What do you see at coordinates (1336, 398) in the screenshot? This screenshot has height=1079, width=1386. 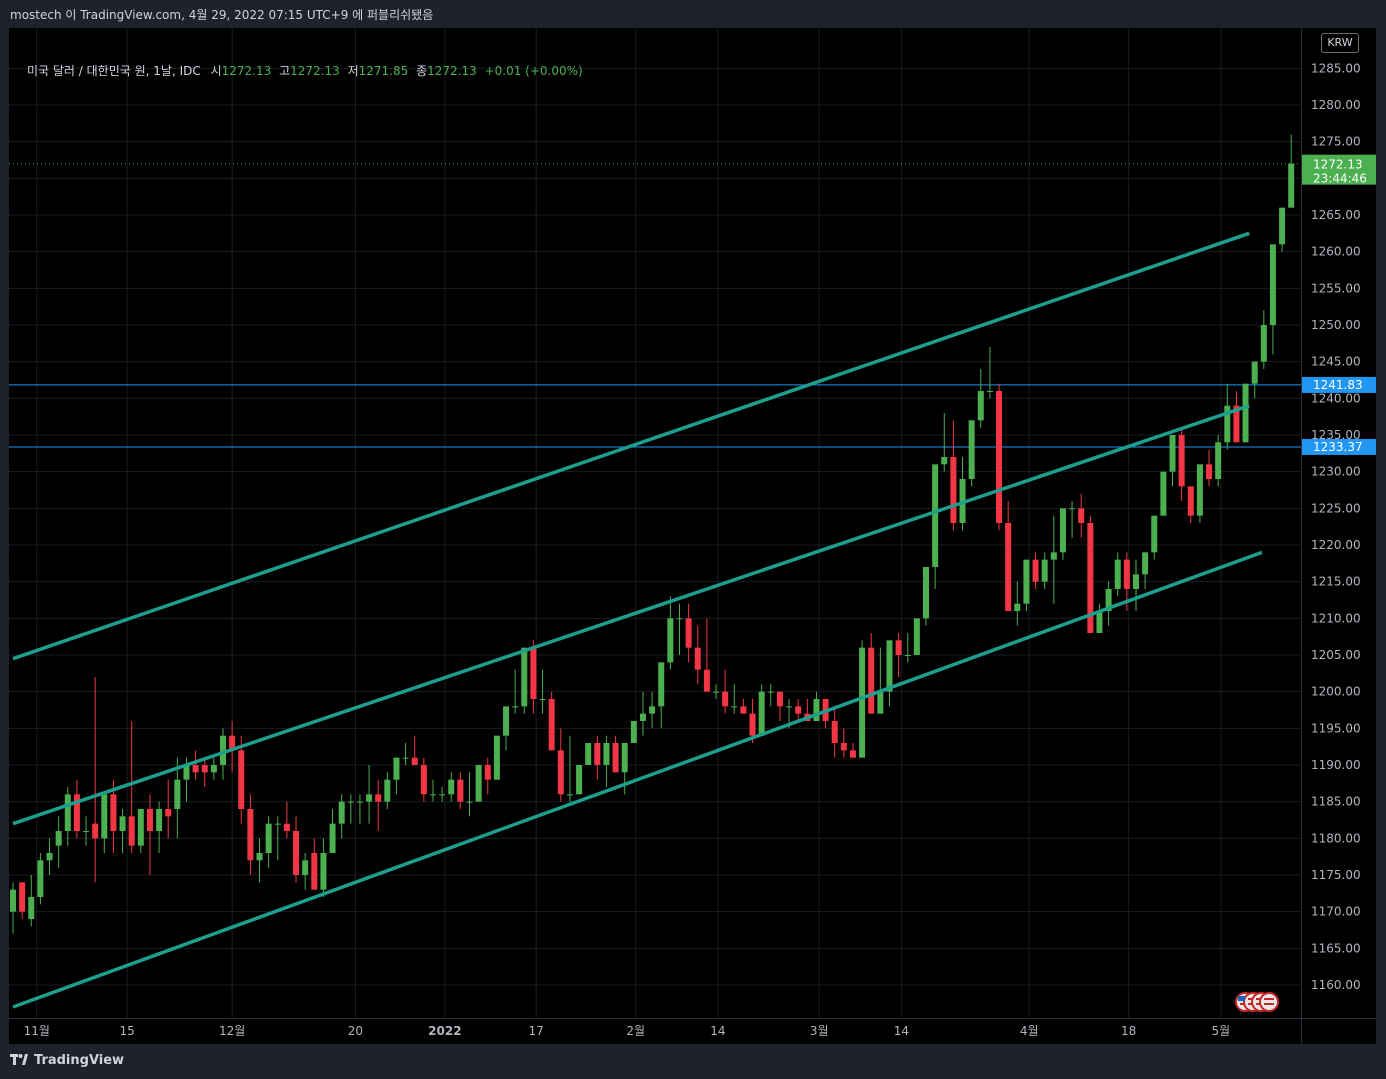 I see `y-tick-label: 1240.00` at bounding box center [1336, 398].